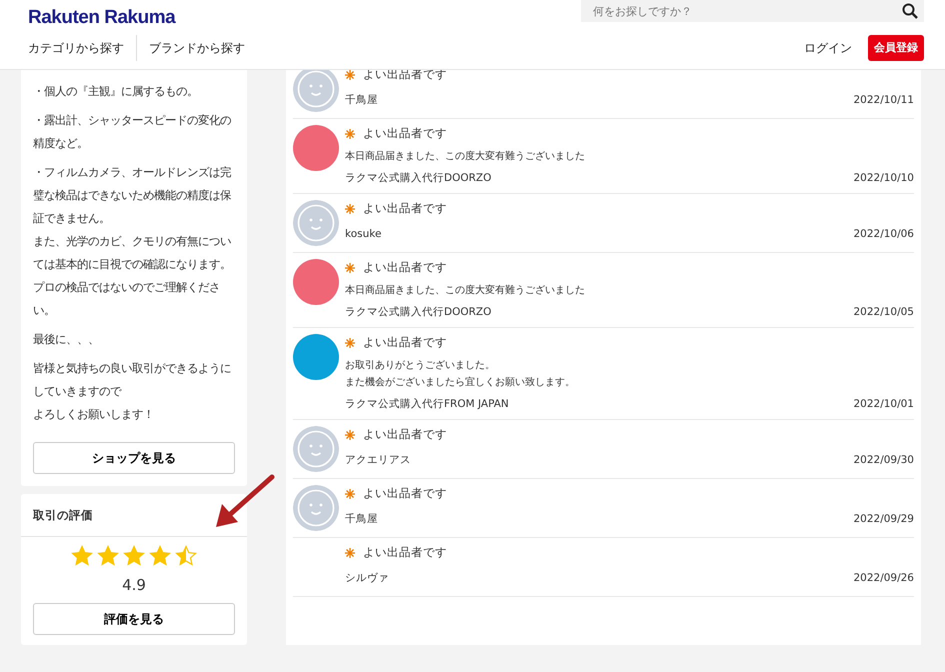 The width and height of the screenshot is (945, 672). What do you see at coordinates (134, 585) in the screenshot?
I see `rating-score: 4.9` at bounding box center [134, 585].